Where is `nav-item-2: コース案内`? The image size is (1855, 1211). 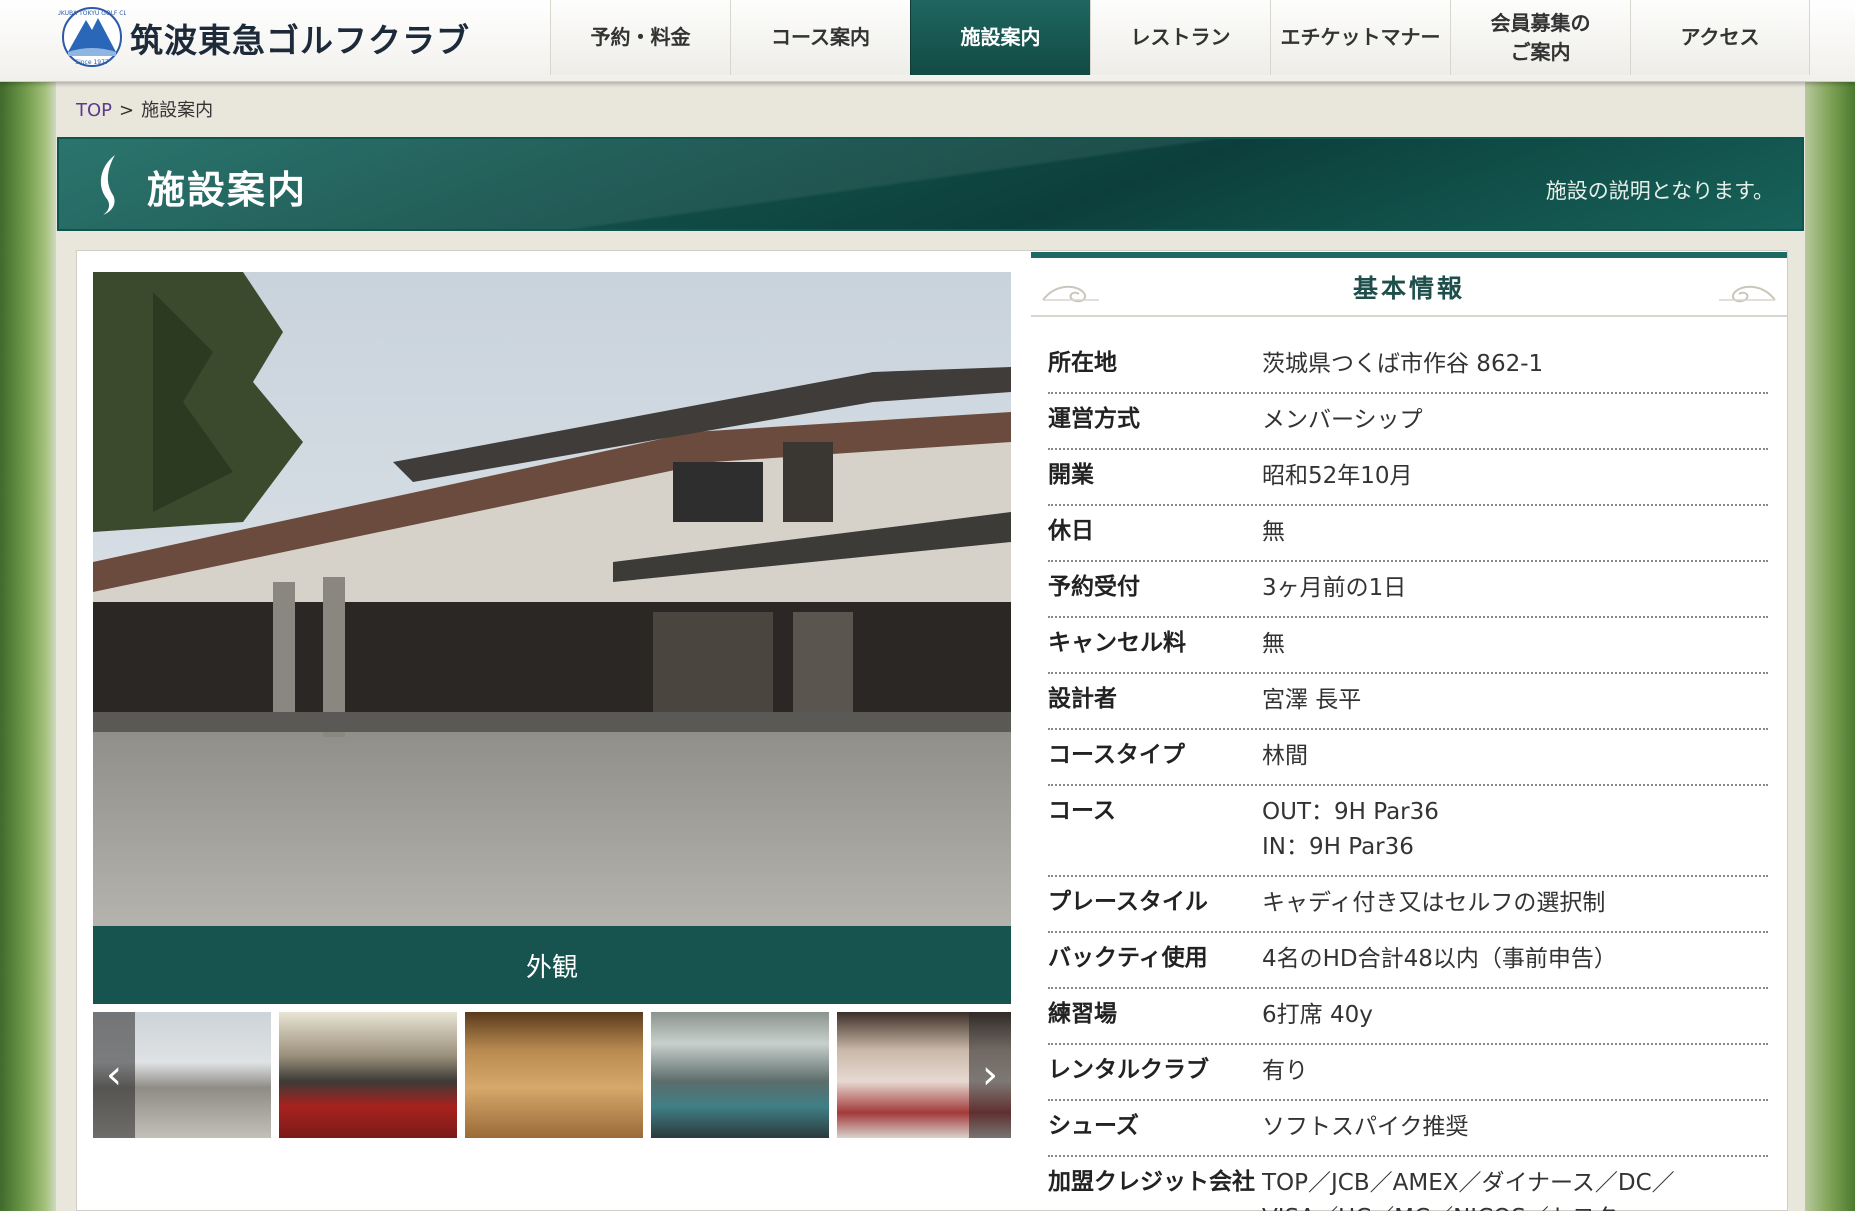
nav-item-2: コース案内 is located at coordinates (820, 37).